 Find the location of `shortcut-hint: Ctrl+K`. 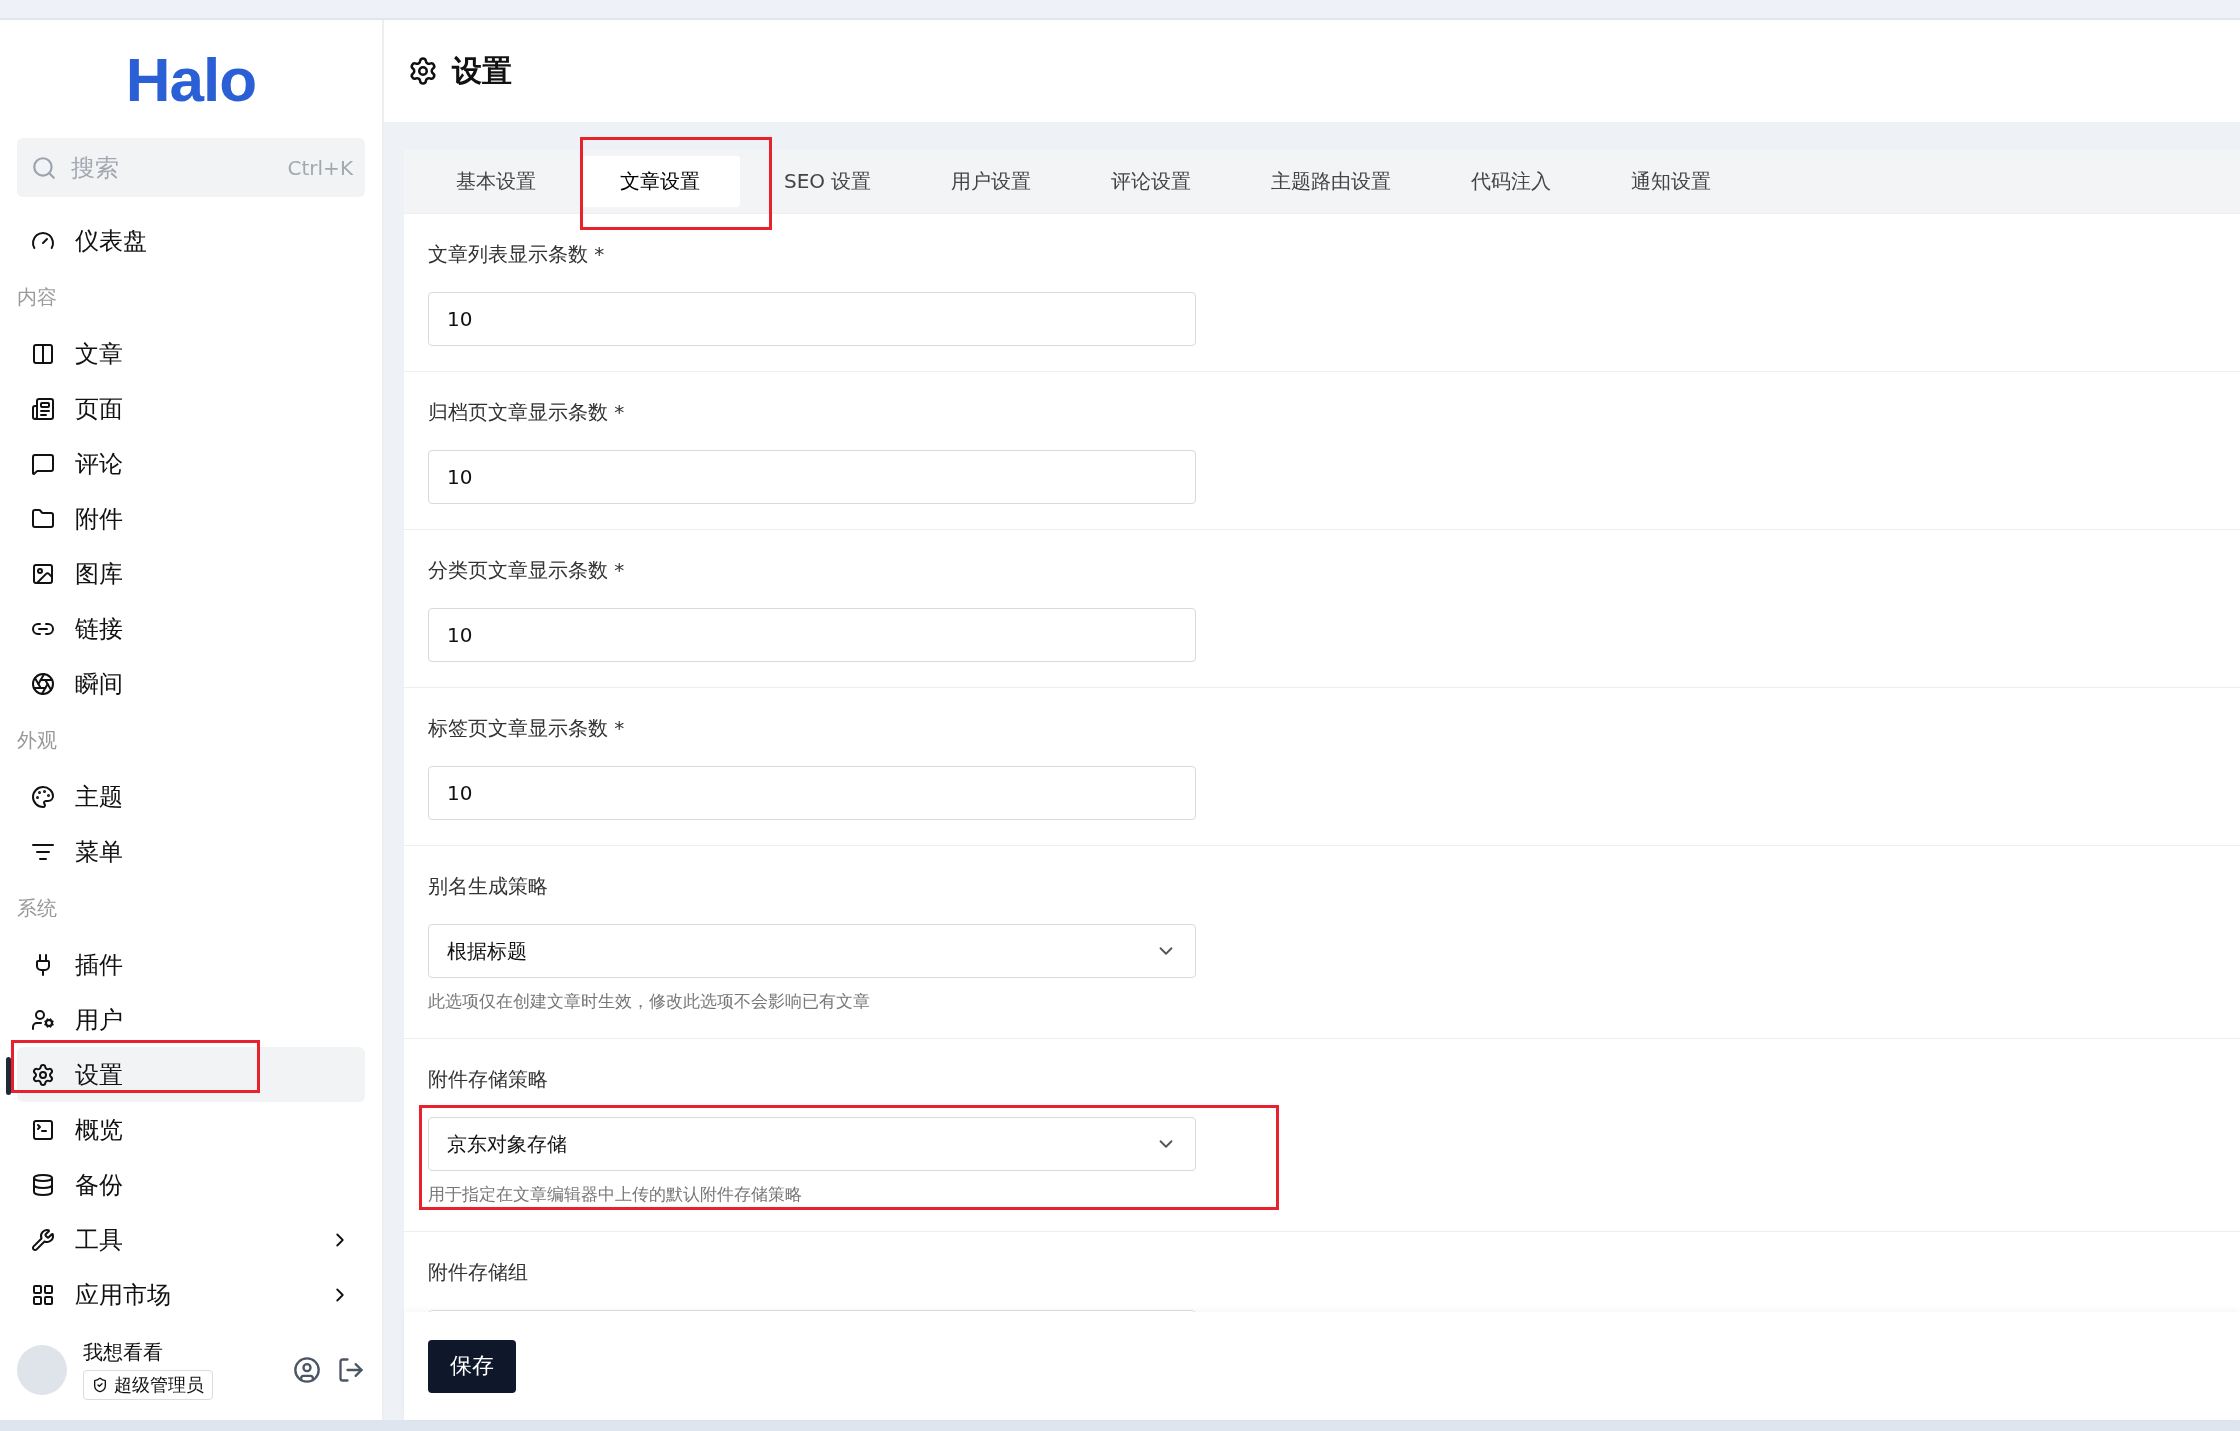

shortcut-hint: Ctrl+K is located at coordinates (320, 167).